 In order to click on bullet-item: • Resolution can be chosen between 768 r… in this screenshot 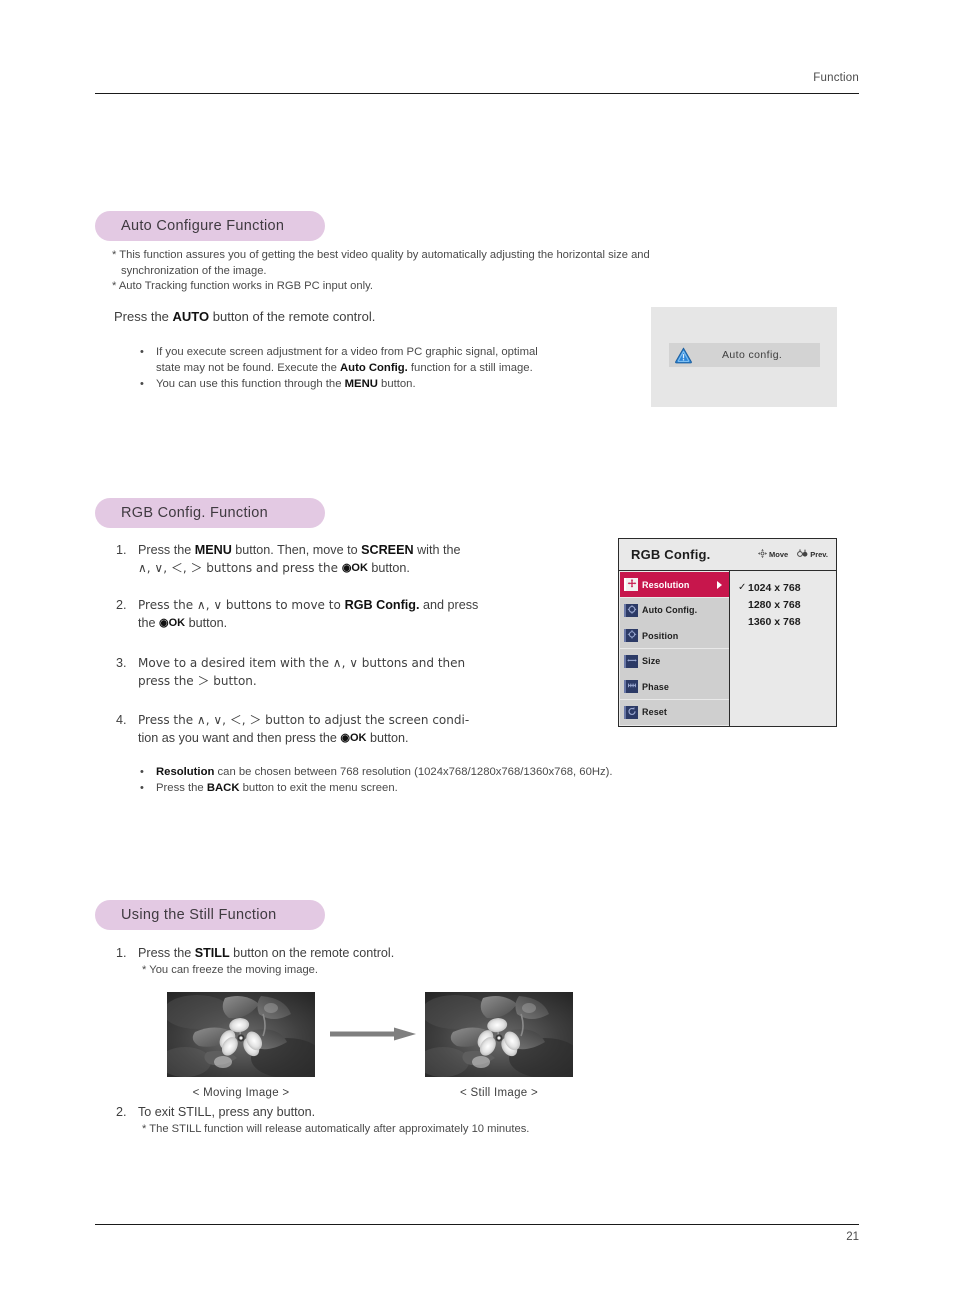, I will do `click(470, 772)`.